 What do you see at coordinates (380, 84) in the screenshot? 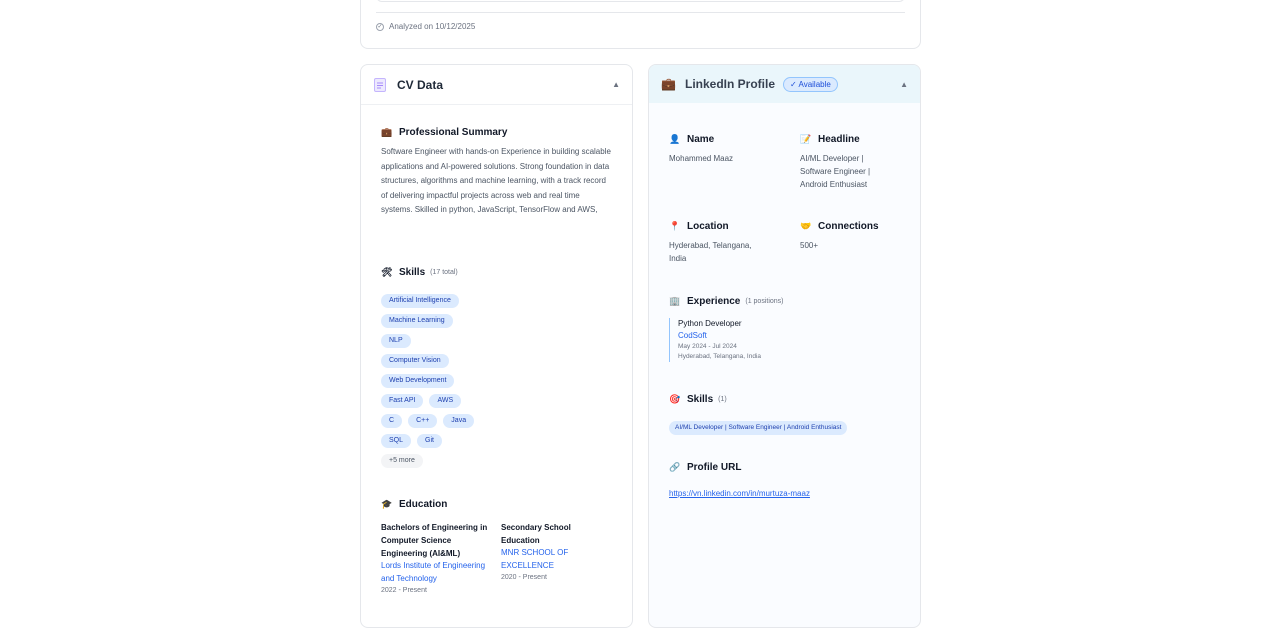
I see `document-icon` at bounding box center [380, 84].